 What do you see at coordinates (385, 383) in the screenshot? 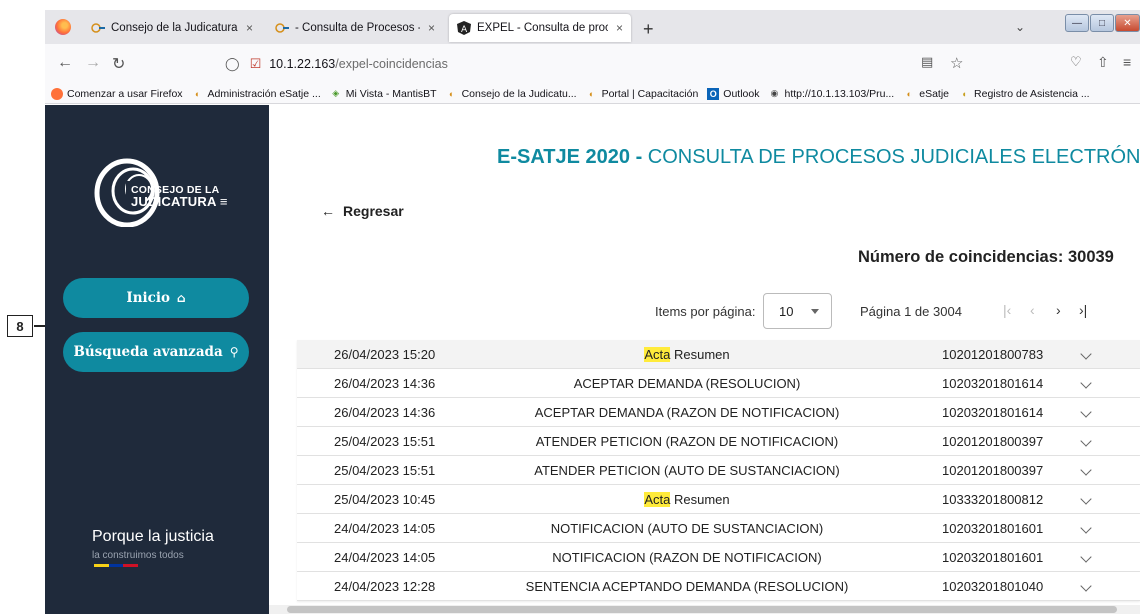
I see `row-date: 26/04/2023 14:36` at bounding box center [385, 383].